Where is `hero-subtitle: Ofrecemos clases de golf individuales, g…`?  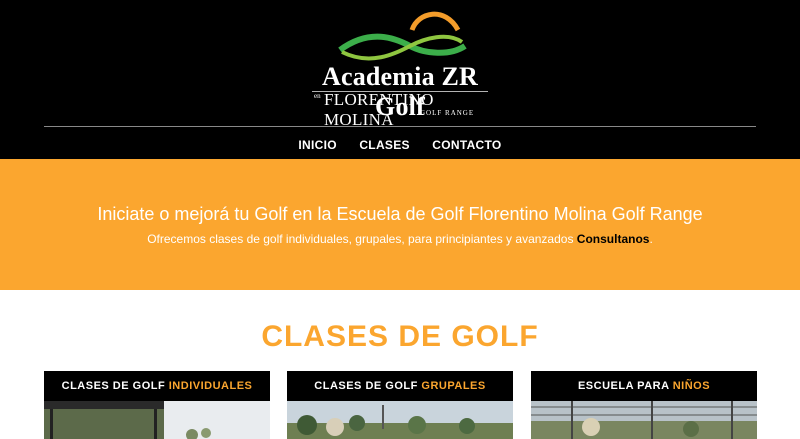 hero-subtitle: Ofrecemos clases de golf individuales, g… is located at coordinates (400, 239).